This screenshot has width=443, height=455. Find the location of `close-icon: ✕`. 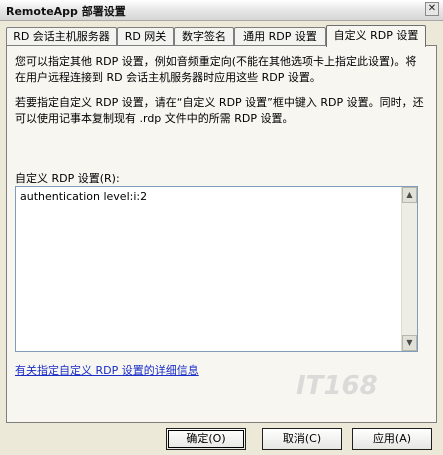

close-icon: ✕ is located at coordinates (432, 9).